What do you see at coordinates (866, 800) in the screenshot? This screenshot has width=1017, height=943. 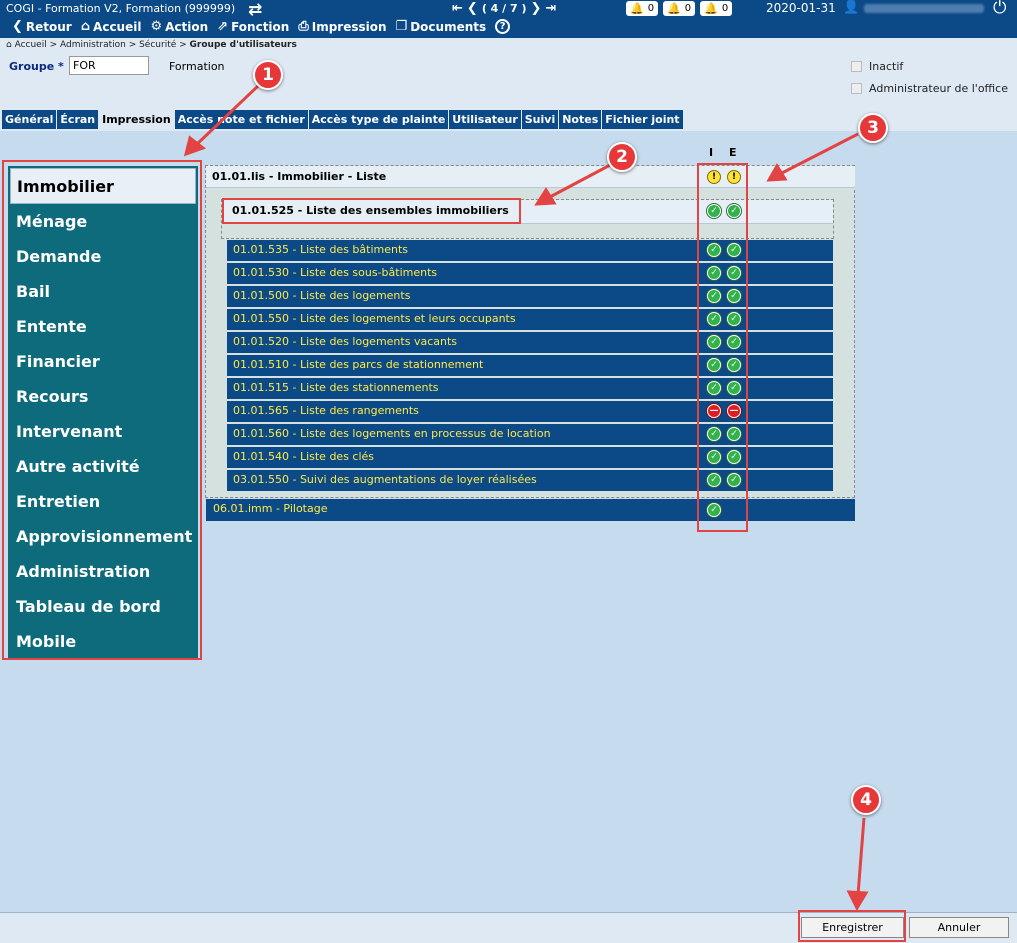 I see `annotation-badge-4: 4` at bounding box center [866, 800].